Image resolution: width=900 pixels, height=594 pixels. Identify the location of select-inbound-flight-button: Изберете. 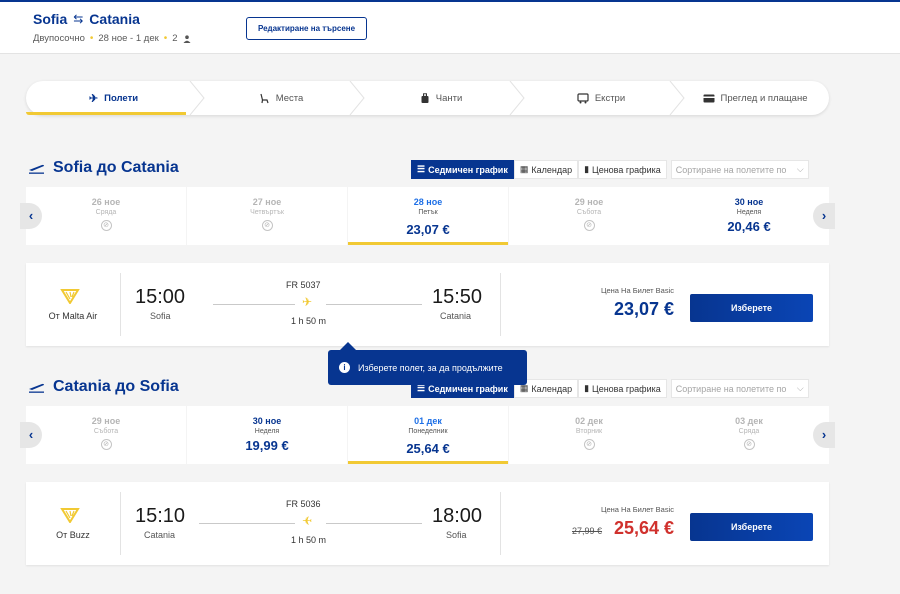
(751, 527).